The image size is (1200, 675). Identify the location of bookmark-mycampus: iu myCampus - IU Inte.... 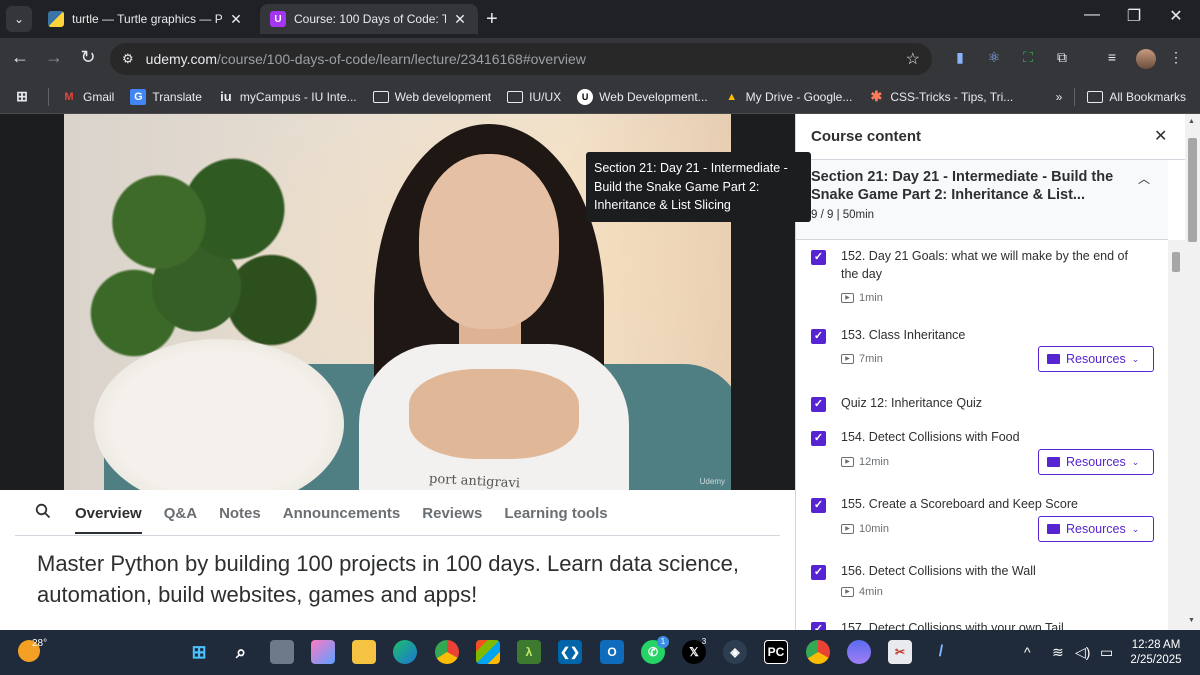
(287, 97).